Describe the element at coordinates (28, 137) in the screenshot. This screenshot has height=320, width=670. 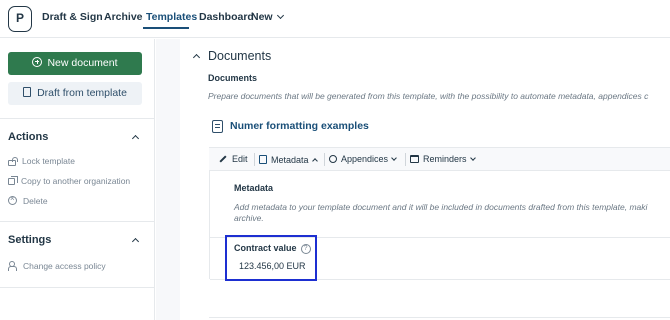
I see `actions-title: Actions` at that location.